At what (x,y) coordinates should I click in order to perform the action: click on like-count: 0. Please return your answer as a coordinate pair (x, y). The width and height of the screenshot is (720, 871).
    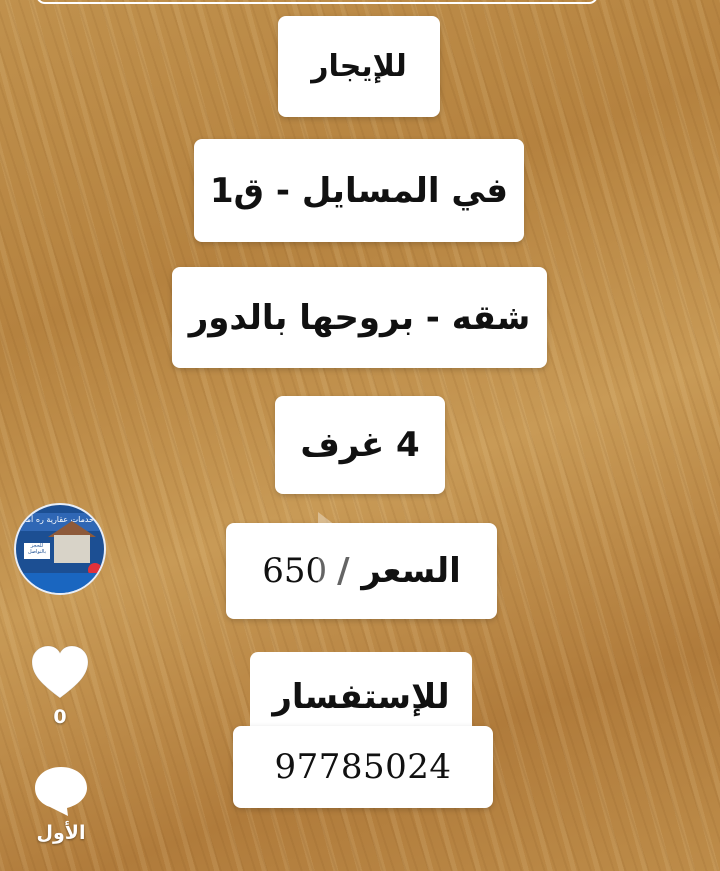
    Looking at the image, I should click on (60, 717).